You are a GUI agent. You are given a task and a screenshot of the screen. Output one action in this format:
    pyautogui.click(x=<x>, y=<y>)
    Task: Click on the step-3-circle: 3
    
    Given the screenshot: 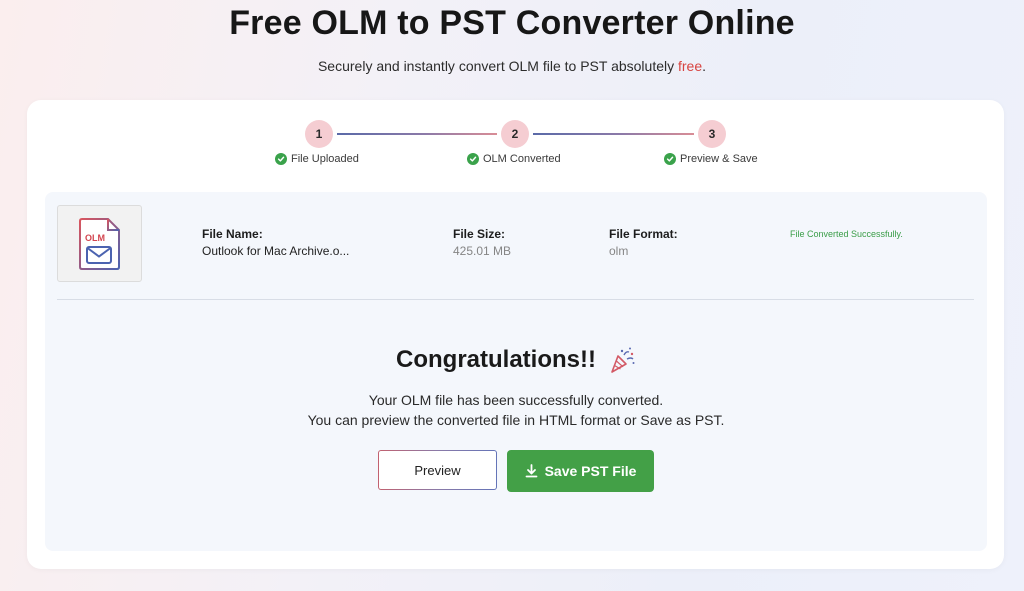 What is the action you would take?
    pyautogui.click(x=712, y=134)
    